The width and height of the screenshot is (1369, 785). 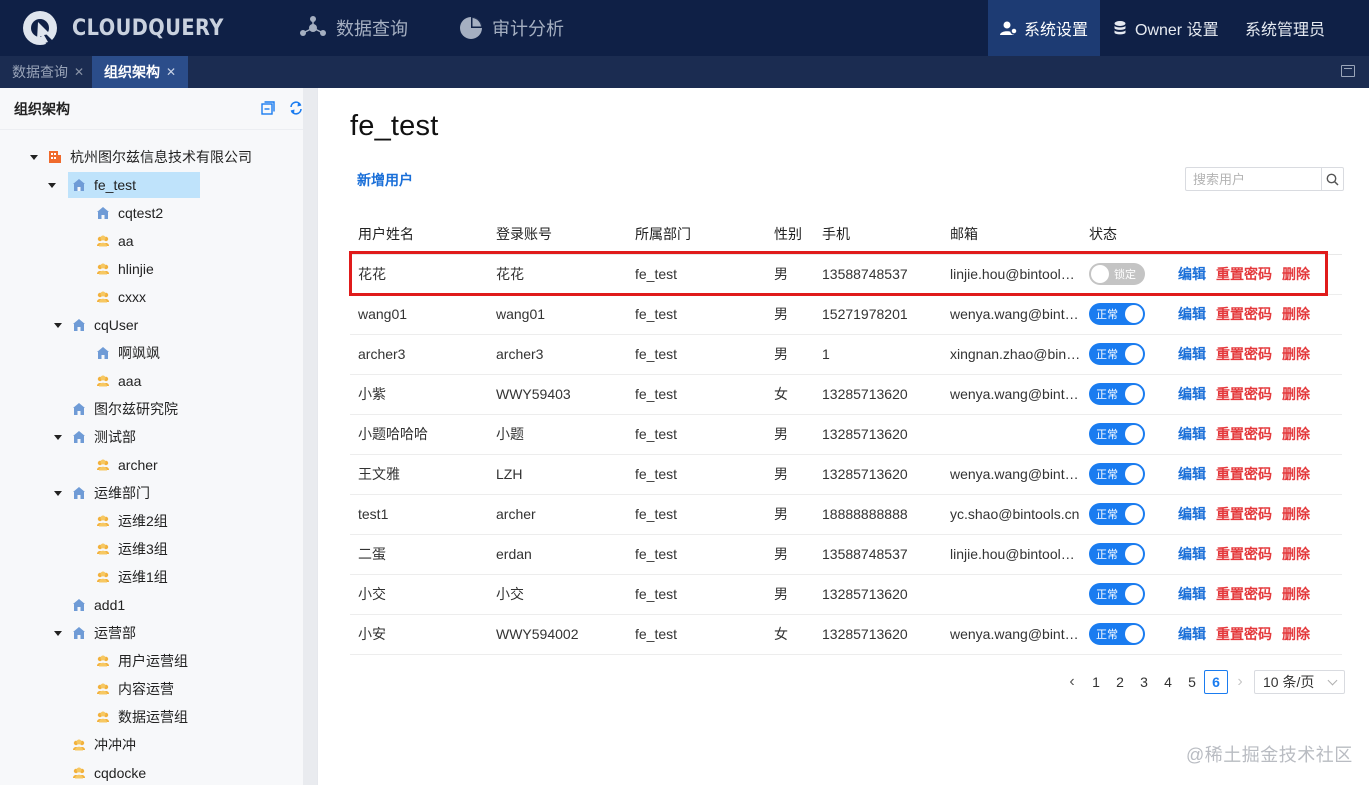 I want to click on tree-node: cqtest2, so click(x=129, y=213).